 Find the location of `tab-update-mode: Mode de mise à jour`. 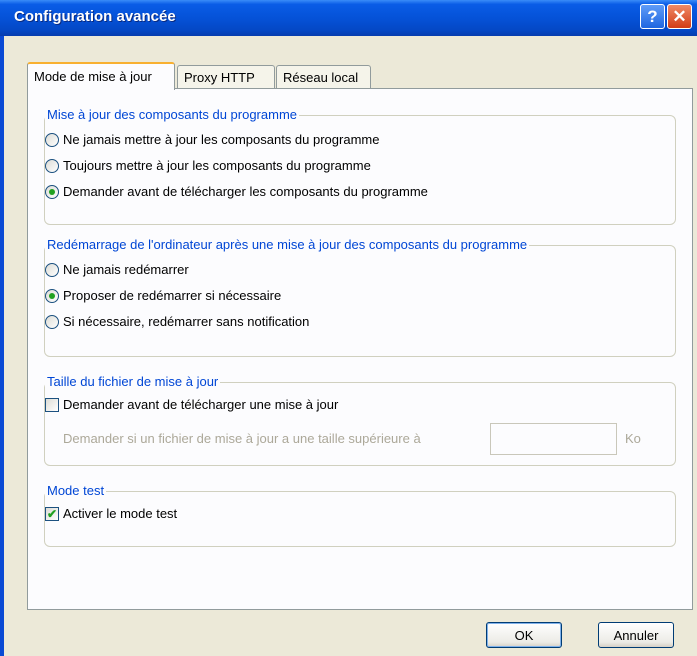

tab-update-mode: Mode de mise à jour is located at coordinates (101, 76).